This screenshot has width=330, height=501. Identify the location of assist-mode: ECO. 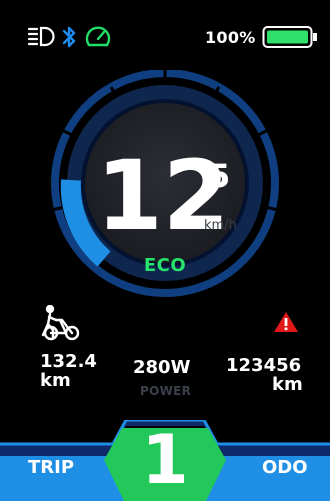
(165, 265).